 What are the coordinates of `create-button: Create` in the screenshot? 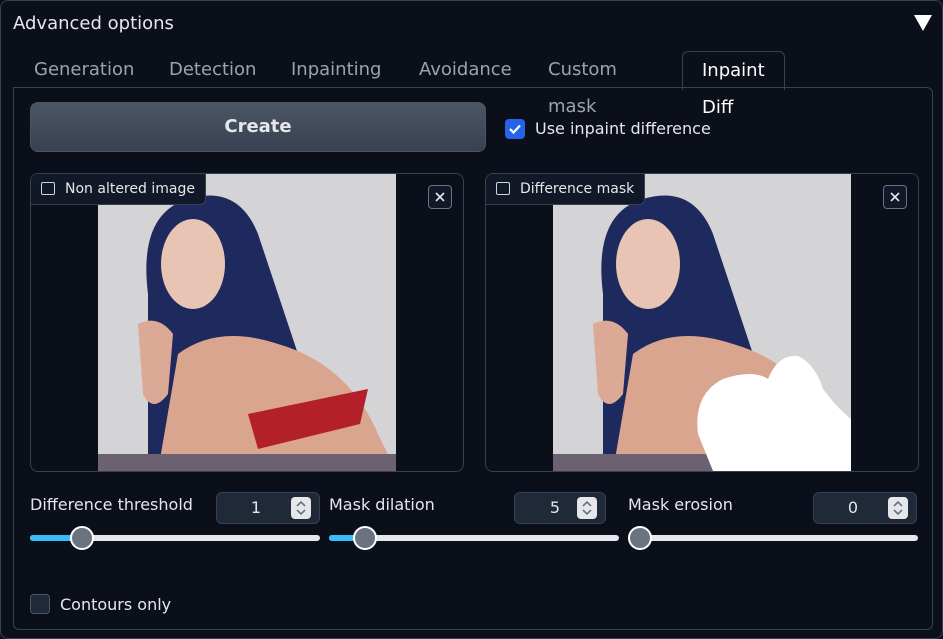 It's located at (258, 127).